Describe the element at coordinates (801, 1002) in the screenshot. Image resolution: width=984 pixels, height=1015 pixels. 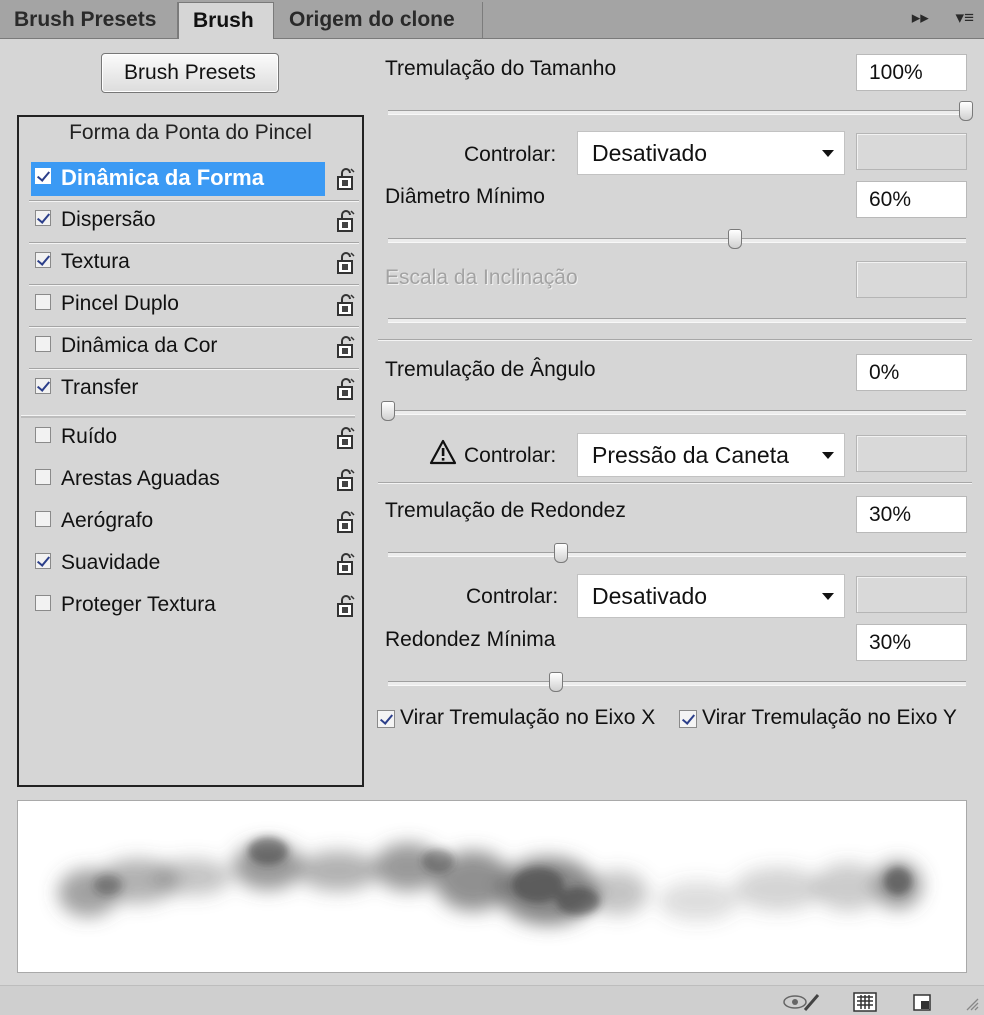
I see `toggle-live-tip-icon` at that location.